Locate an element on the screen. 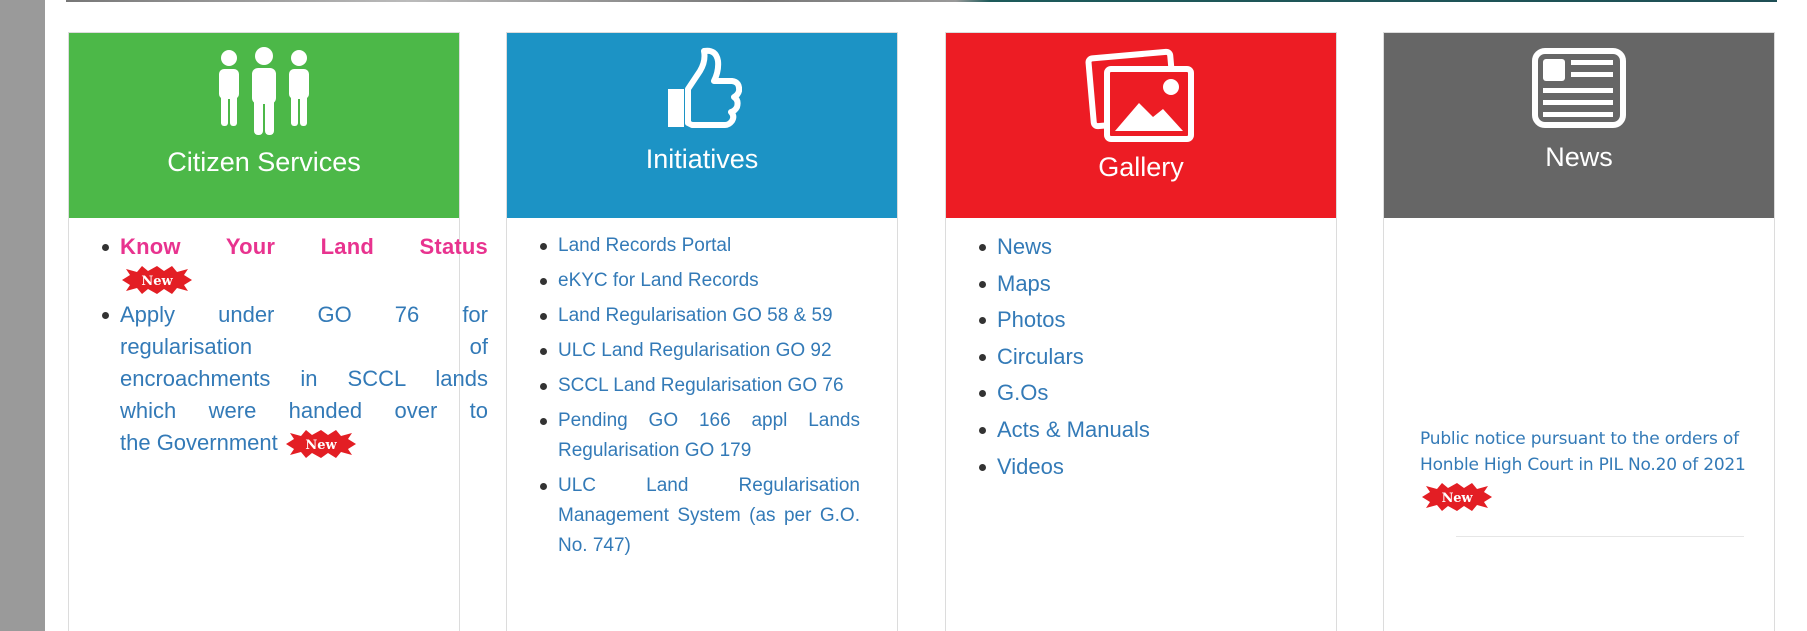 This screenshot has height=631, width=1807. list-item: eKYC for Land Records is located at coordinates (700, 281).